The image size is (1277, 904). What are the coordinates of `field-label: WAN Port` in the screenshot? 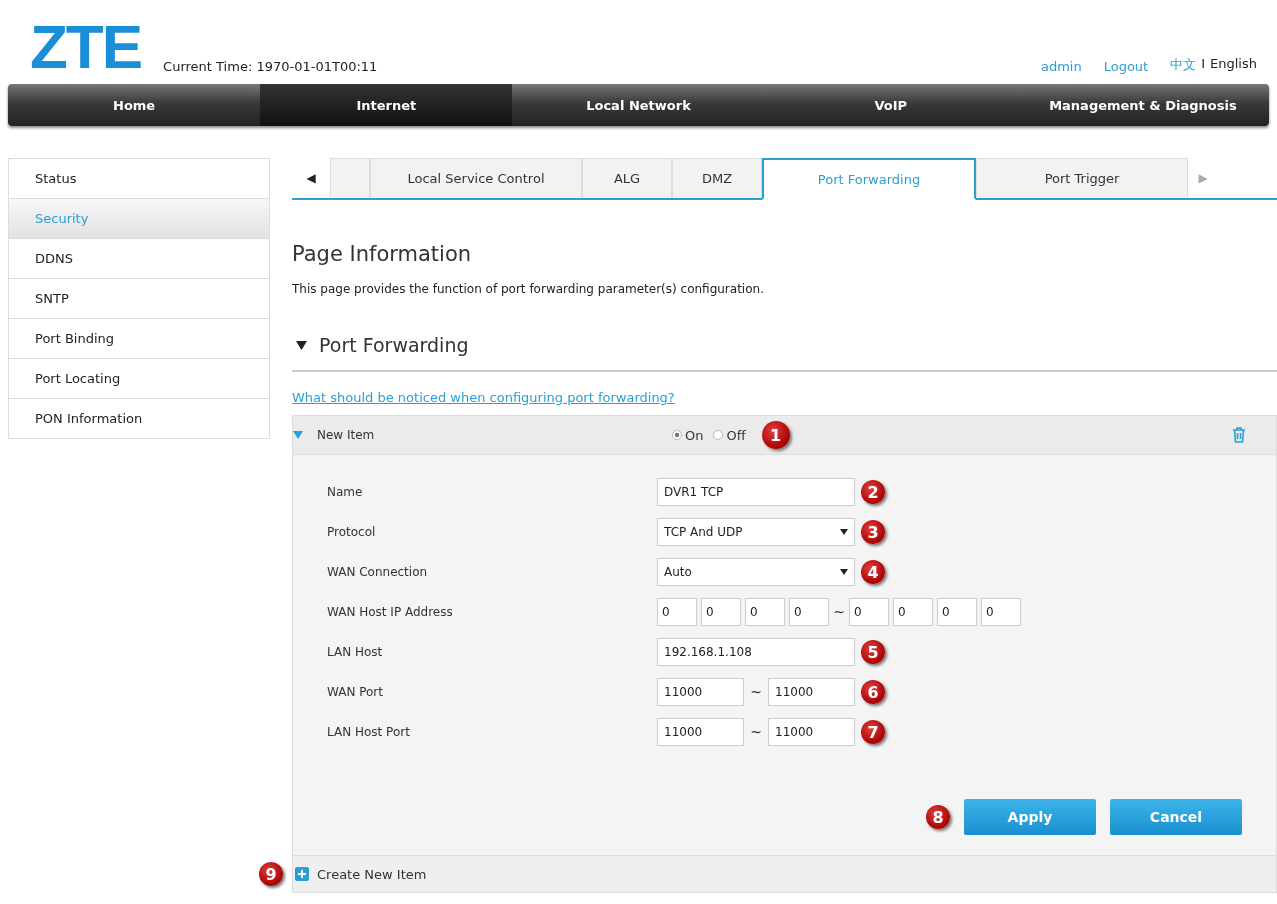 It's located at (355, 692).